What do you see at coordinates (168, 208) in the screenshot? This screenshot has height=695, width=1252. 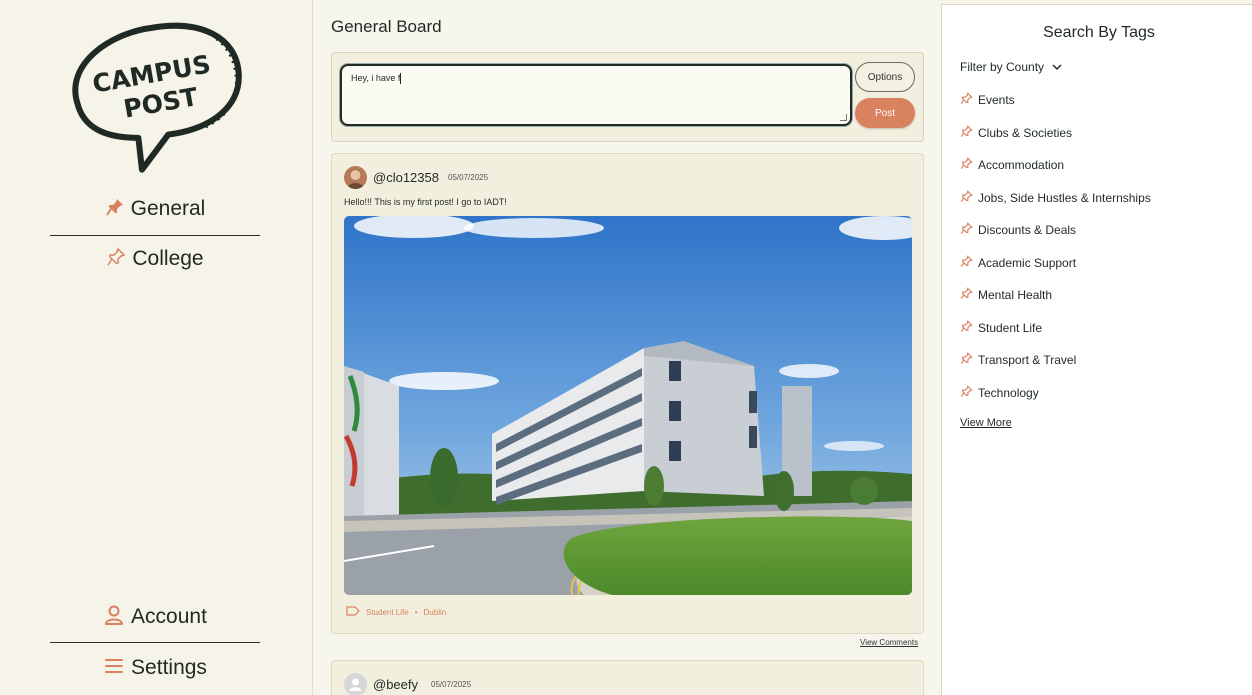 I see `nav-general-label: General` at bounding box center [168, 208].